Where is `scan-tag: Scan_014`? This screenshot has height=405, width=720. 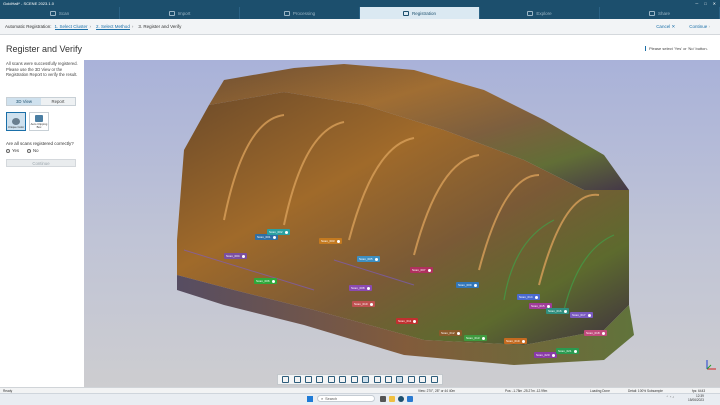
scan-tag: Scan_014 is located at coordinates (528, 297).